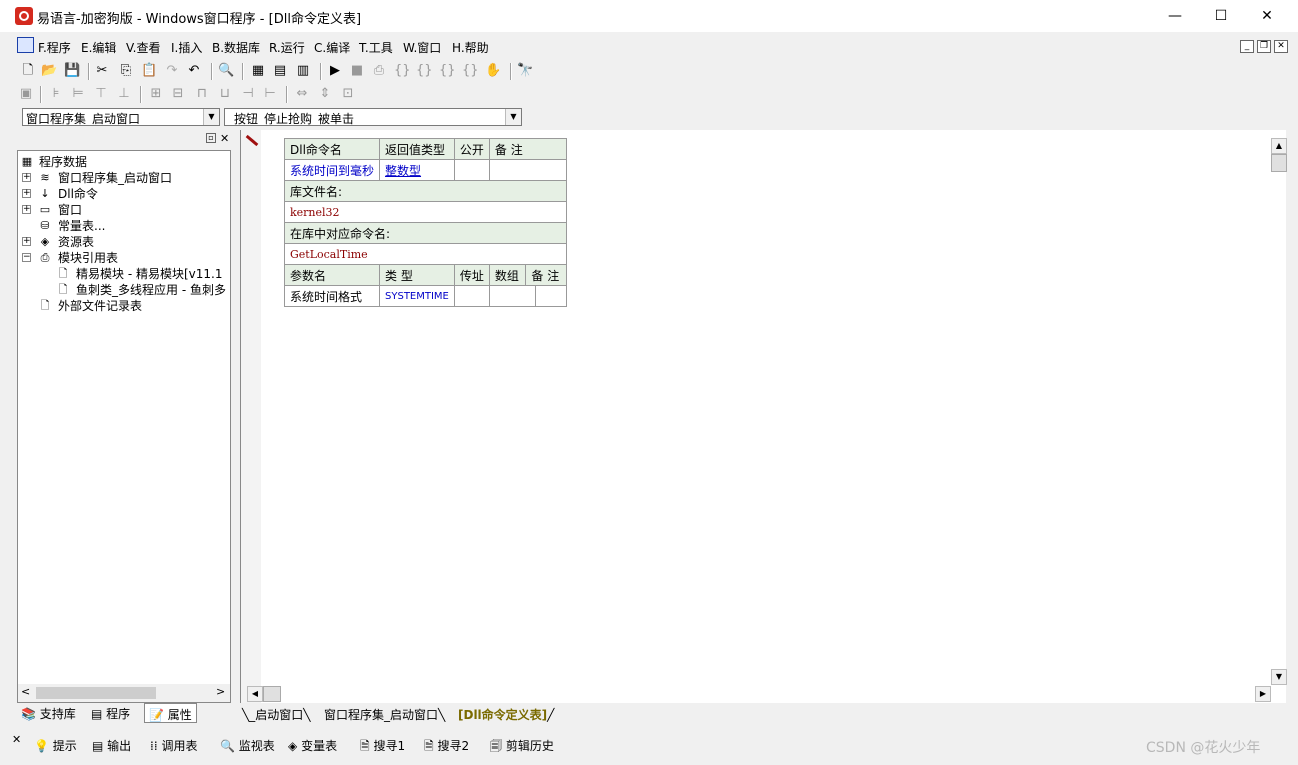 The height and width of the screenshot is (765, 1298). I want to click on menu-window: W.窗口, so click(422, 47).